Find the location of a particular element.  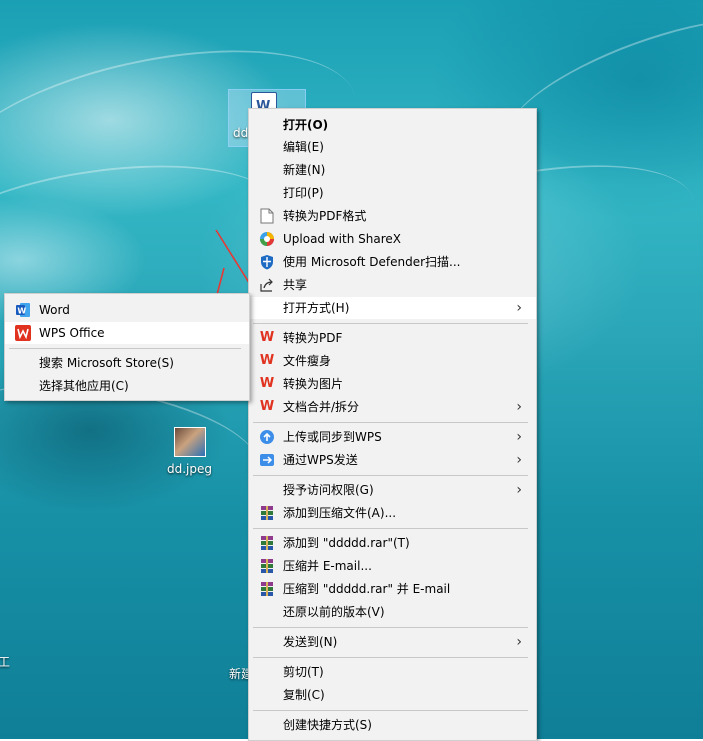

menu-item-grant-access: 授予访问权限(G) › is located at coordinates (392, 490).